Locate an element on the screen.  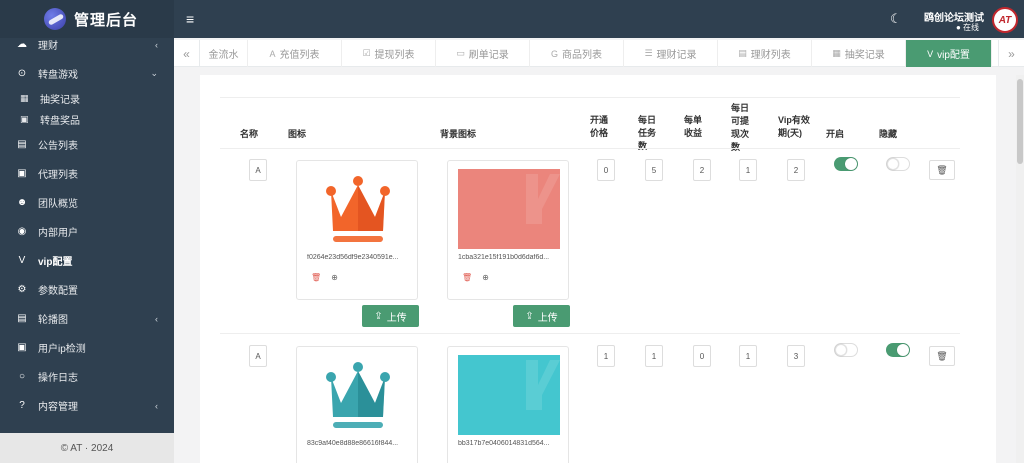
upload-bg-button: ⇪ 上传 is located at coordinates (541, 316).